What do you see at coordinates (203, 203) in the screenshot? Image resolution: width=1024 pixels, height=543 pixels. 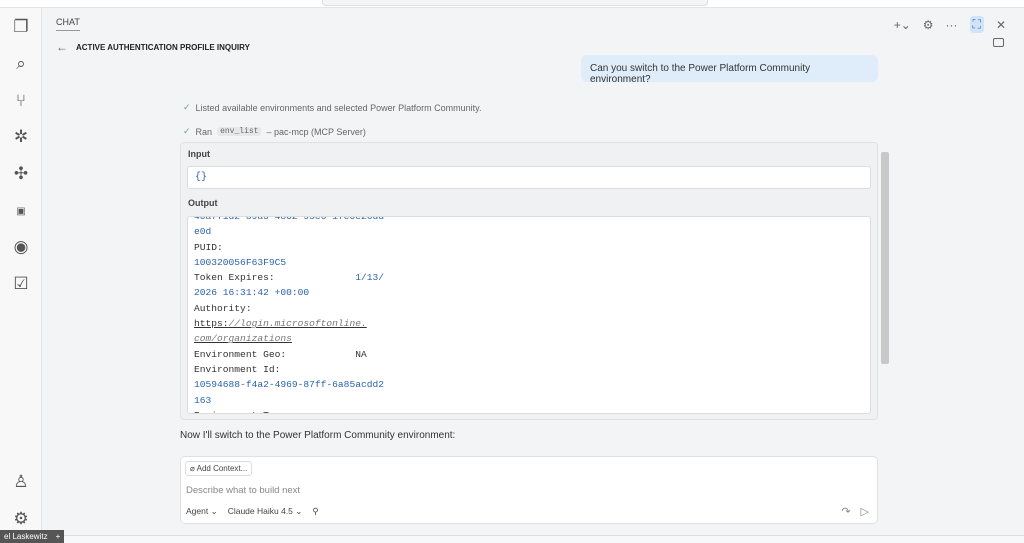 I see `output-label: Output` at bounding box center [203, 203].